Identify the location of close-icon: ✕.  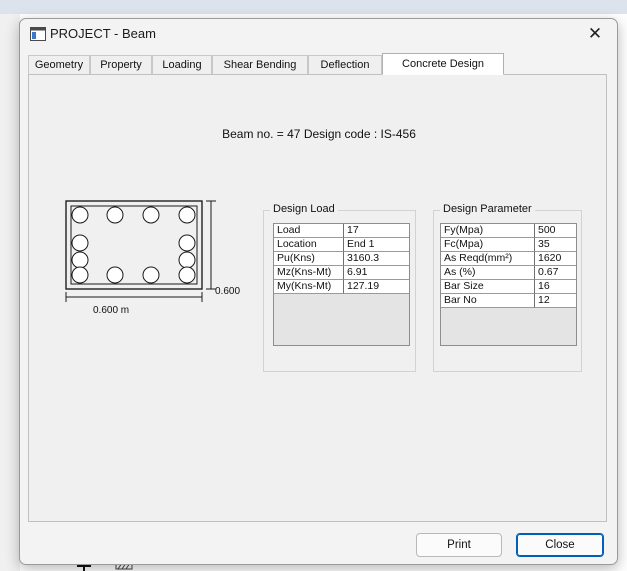
(595, 33).